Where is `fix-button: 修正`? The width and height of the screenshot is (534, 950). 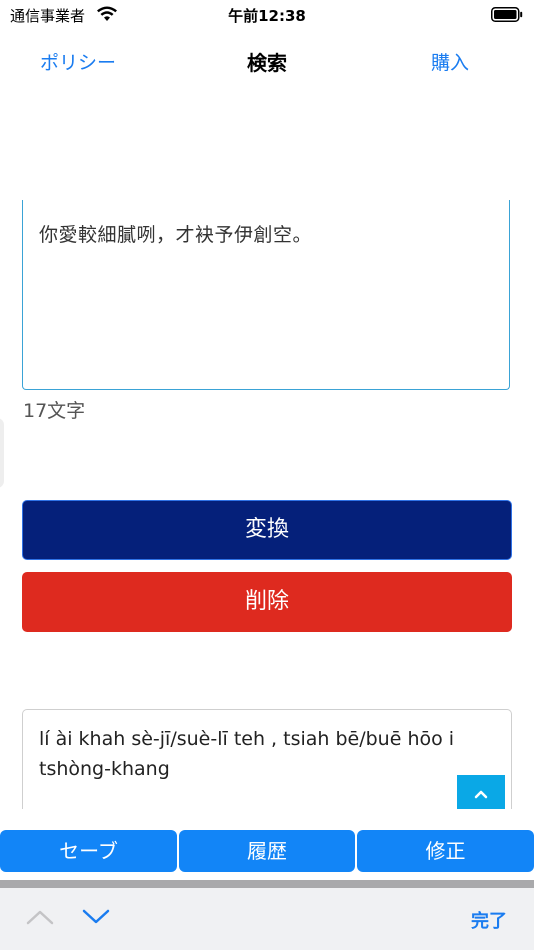
fix-button: 修正 is located at coordinates (445, 851).